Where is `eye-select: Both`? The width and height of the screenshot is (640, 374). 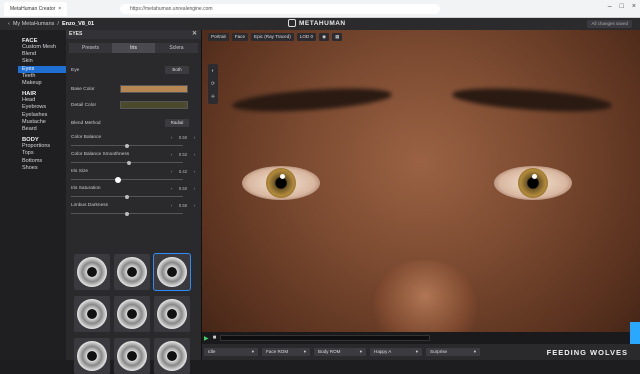
eye-select: Both is located at coordinates (177, 70).